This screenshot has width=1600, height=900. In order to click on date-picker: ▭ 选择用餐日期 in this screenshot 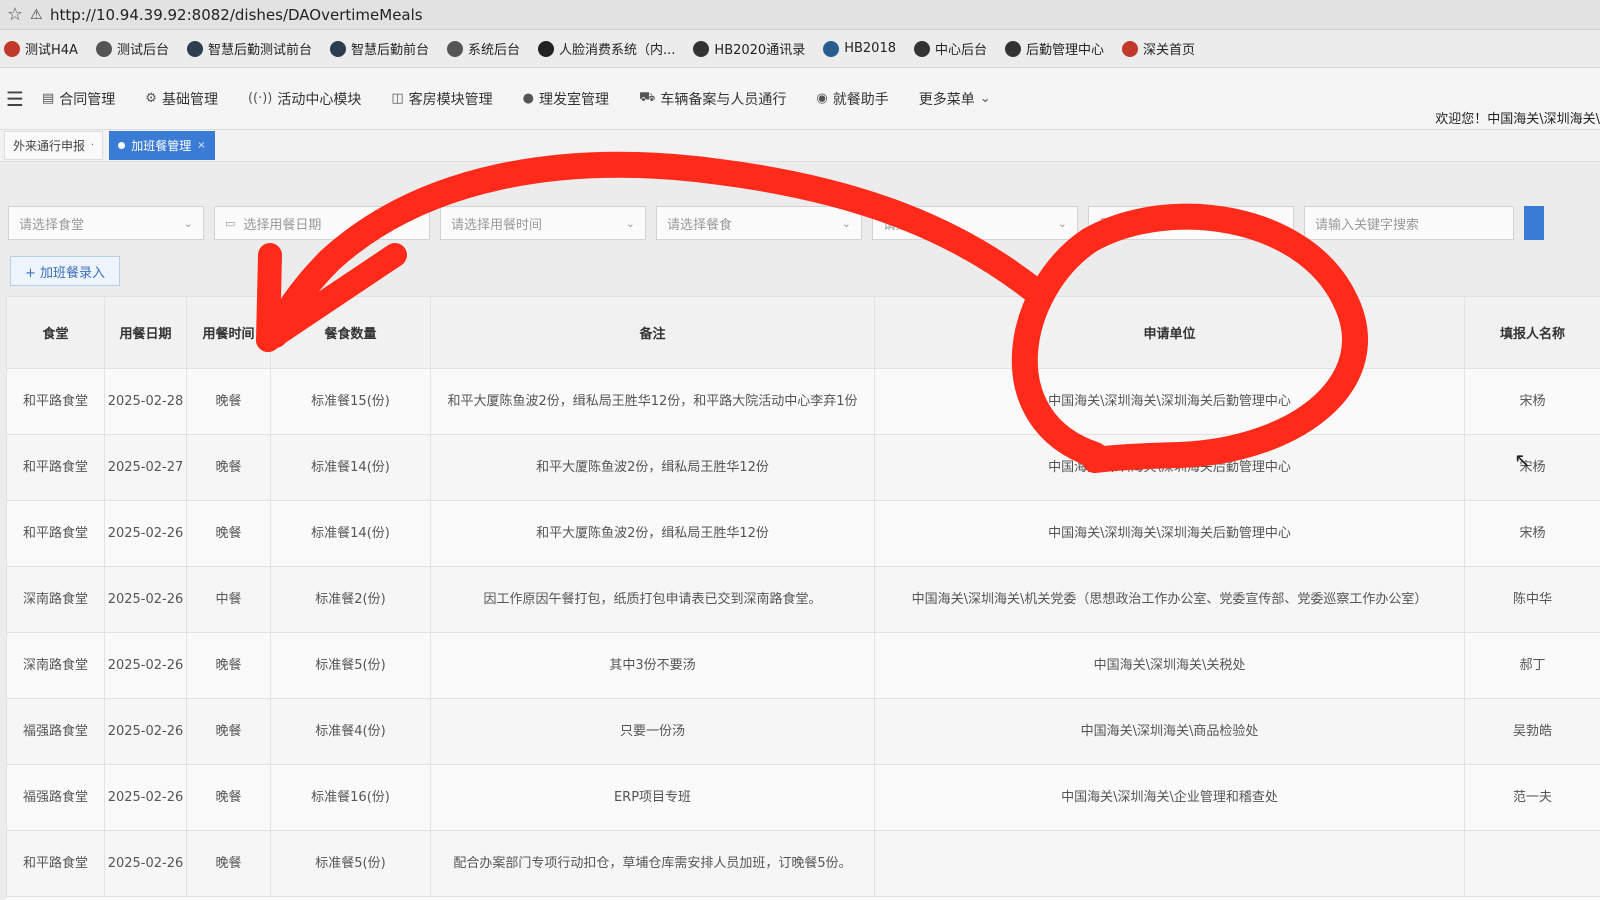, I will do `click(322, 223)`.